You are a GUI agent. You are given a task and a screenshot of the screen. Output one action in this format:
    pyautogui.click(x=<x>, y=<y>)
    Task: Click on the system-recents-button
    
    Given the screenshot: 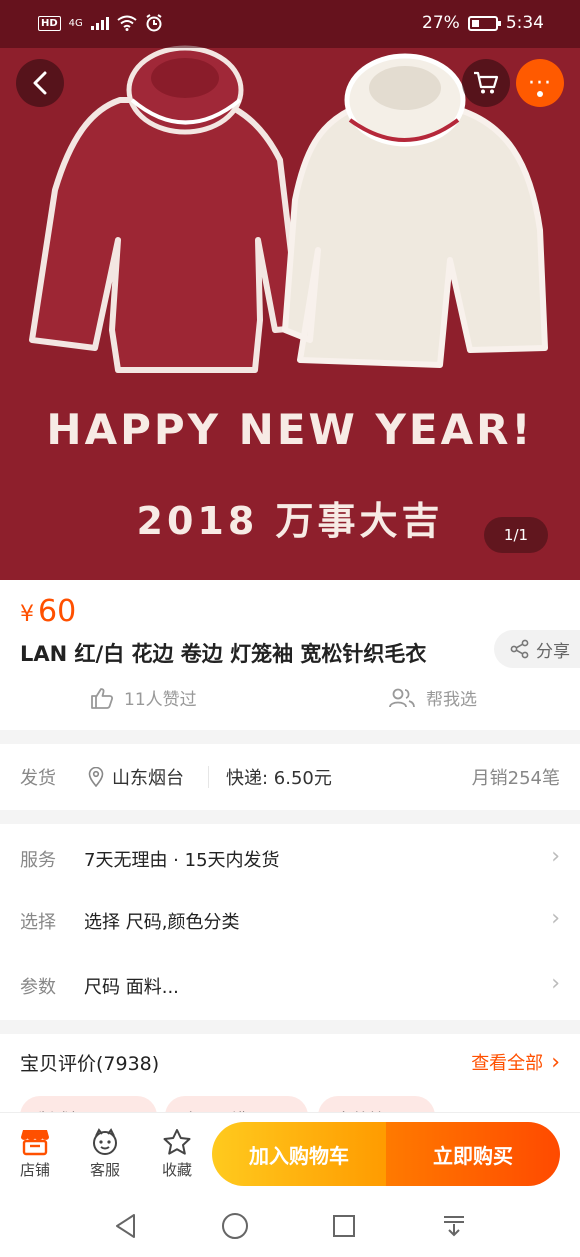 What is the action you would take?
    pyautogui.click(x=344, y=1226)
    